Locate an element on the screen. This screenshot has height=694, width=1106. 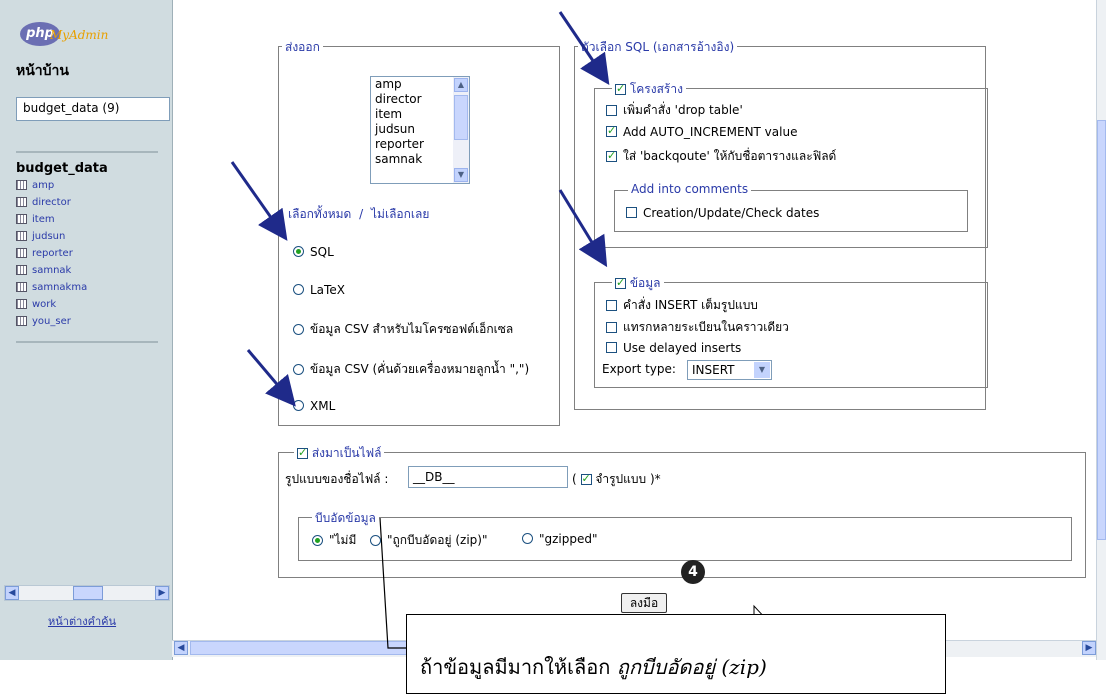
arrow-to-xml is located at coordinates (271, 378).